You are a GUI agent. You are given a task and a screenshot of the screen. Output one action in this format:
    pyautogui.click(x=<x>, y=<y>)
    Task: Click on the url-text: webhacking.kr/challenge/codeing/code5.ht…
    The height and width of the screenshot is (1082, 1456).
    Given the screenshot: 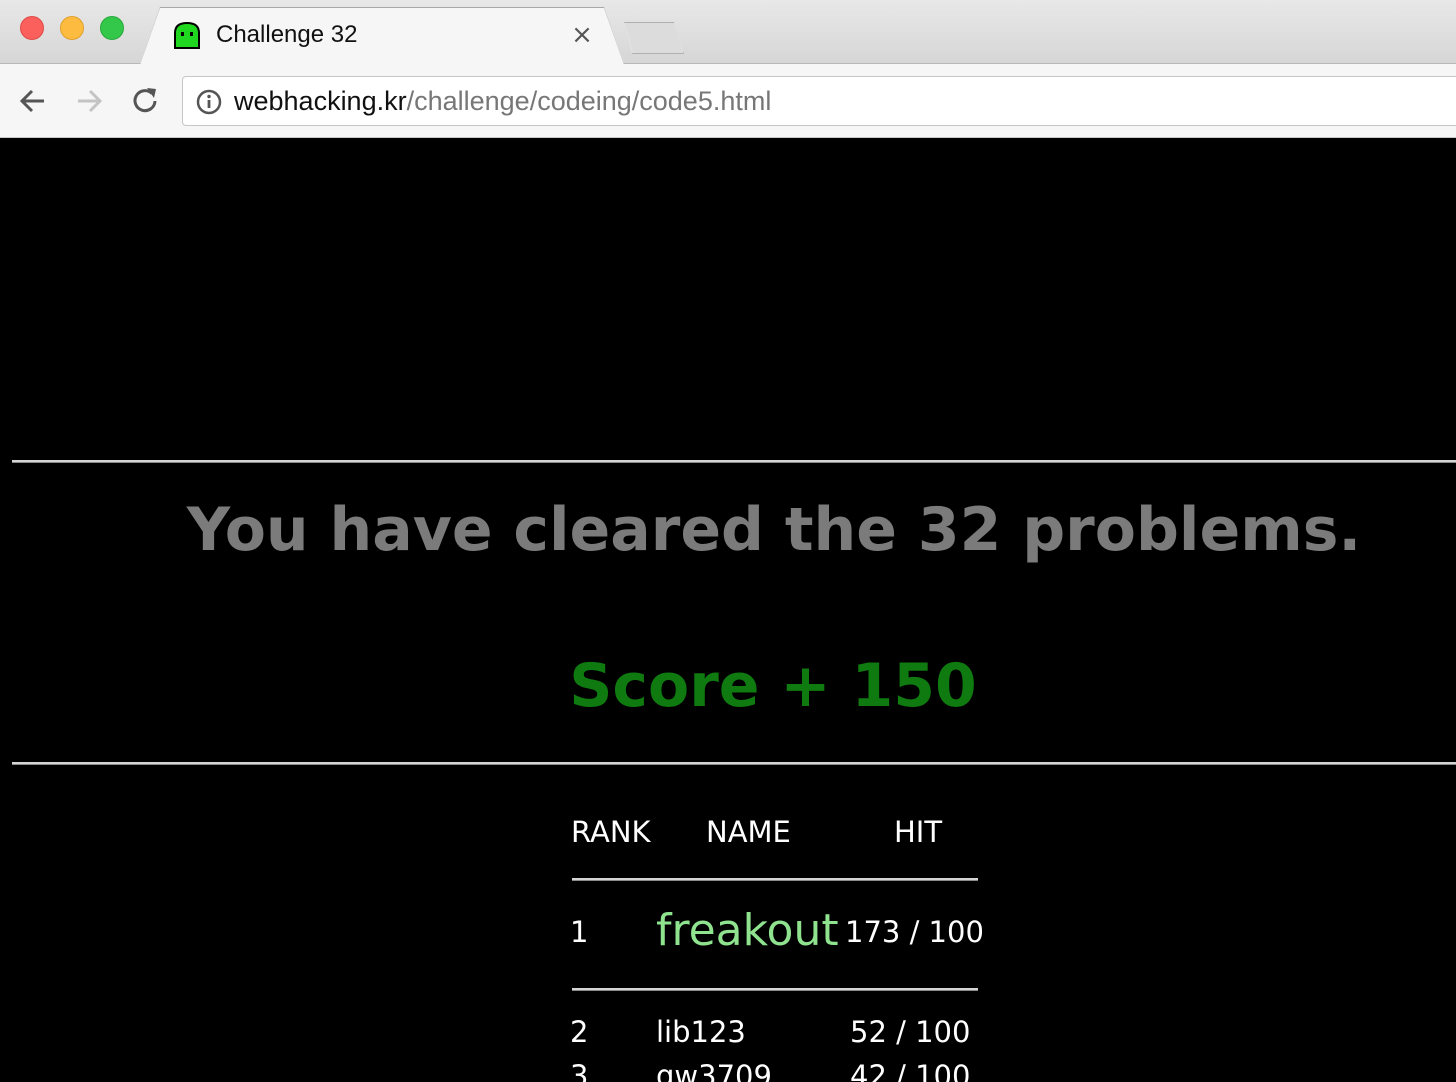 What is the action you would take?
    pyautogui.click(x=502, y=101)
    